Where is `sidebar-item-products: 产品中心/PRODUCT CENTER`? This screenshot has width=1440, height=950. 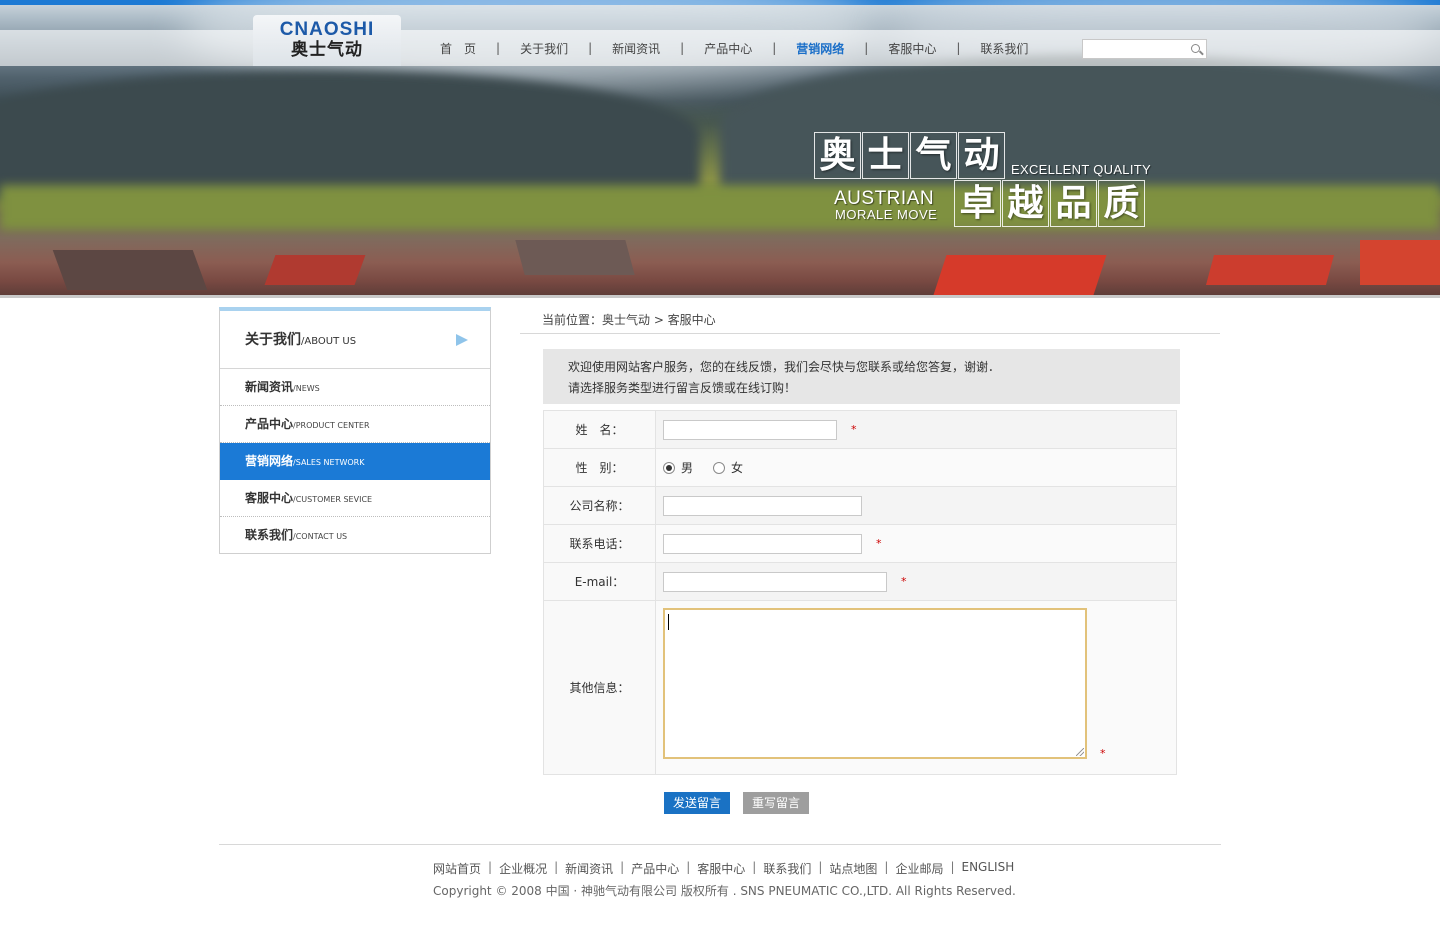 sidebar-item-products: 产品中心/PRODUCT CENTER is located at coordinates (355, 424).